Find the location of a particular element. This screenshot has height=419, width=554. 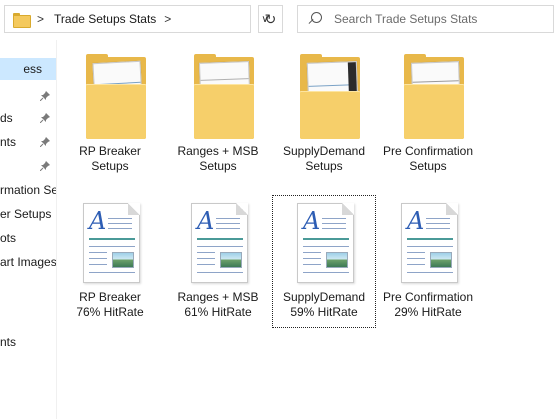

folder-label: RP Breaker is located at coordinates (110, 151).